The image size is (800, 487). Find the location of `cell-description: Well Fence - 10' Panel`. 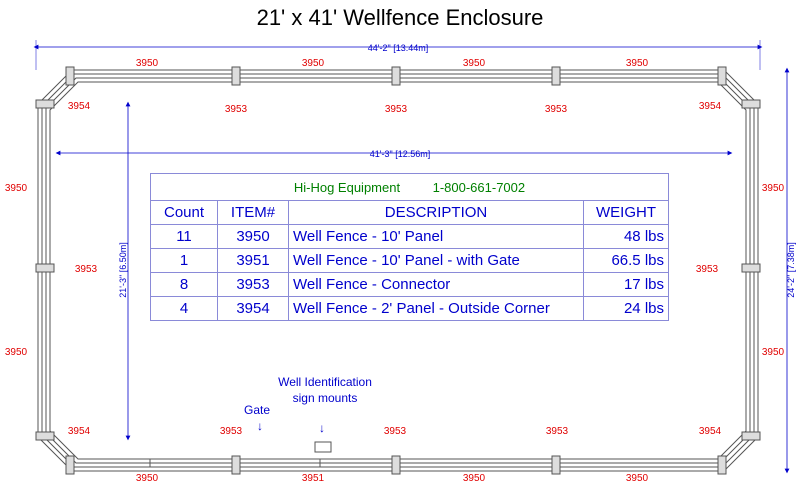

cell-description: Well Fence - 10' Panel is located at coordinates (436, 236).